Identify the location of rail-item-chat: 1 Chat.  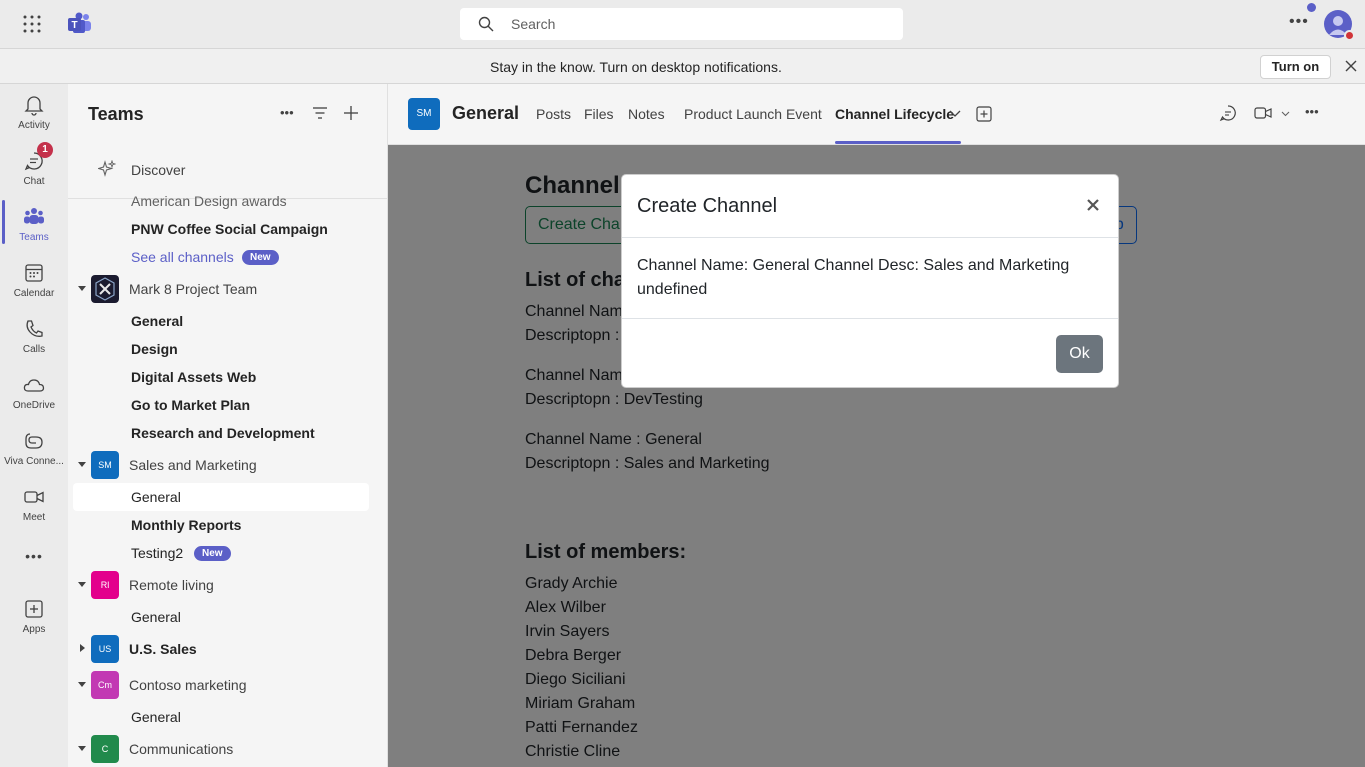
(34, 164).